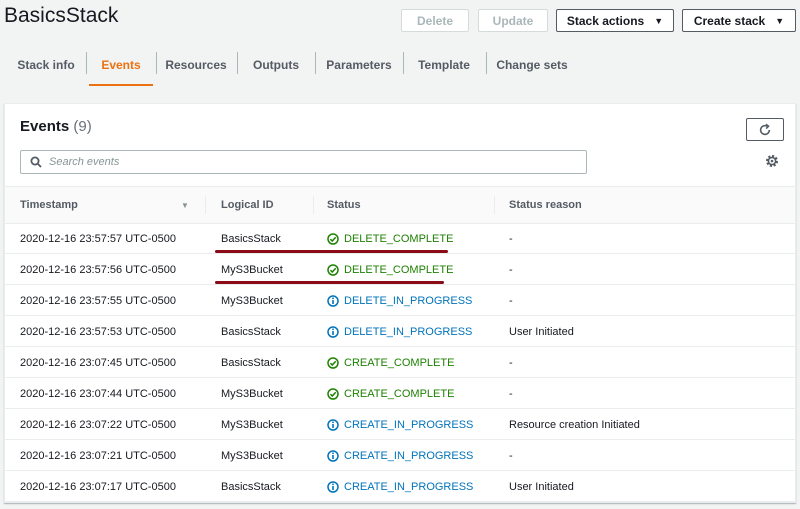  I want to click on tab-template: Template, so click(444, 65).